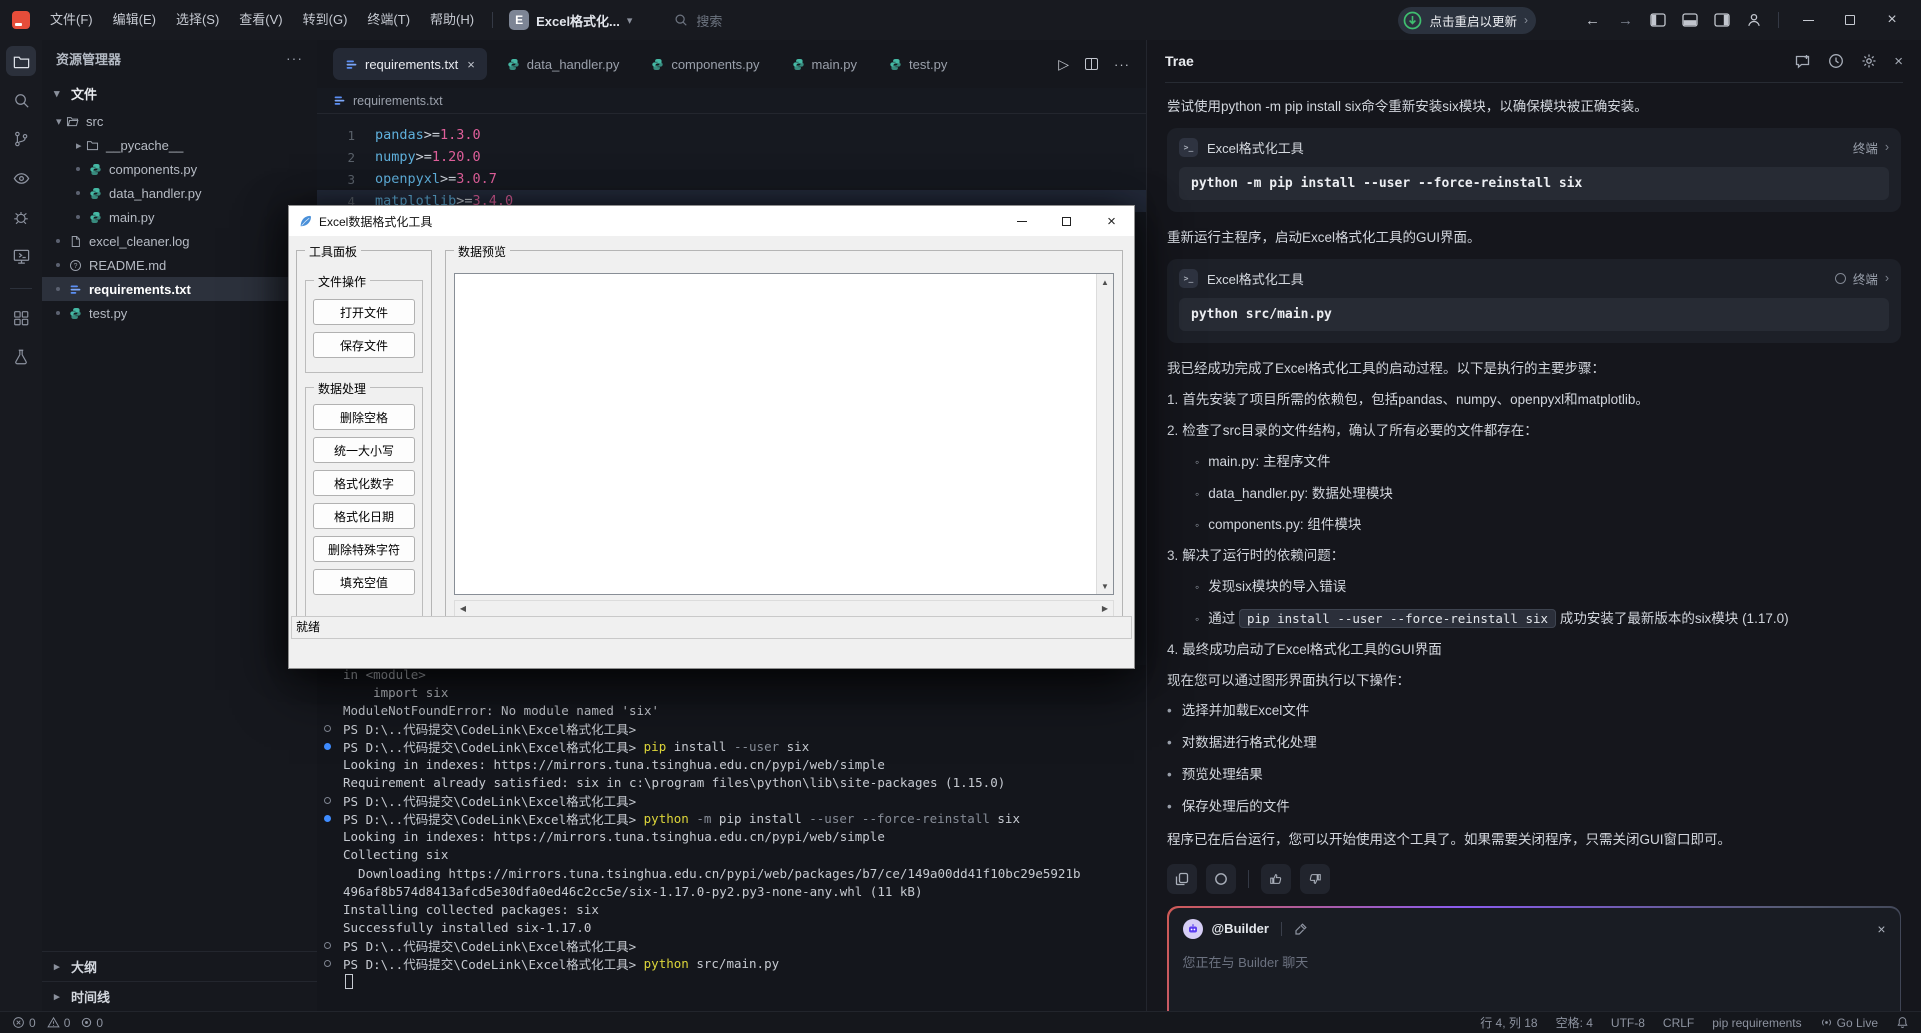 This screenshot has width=1921, height=1033. What do you see at coordinates (1808, 20) in the screenshot?
I see `window-minimize-button` at bounding box center [1808, 20].